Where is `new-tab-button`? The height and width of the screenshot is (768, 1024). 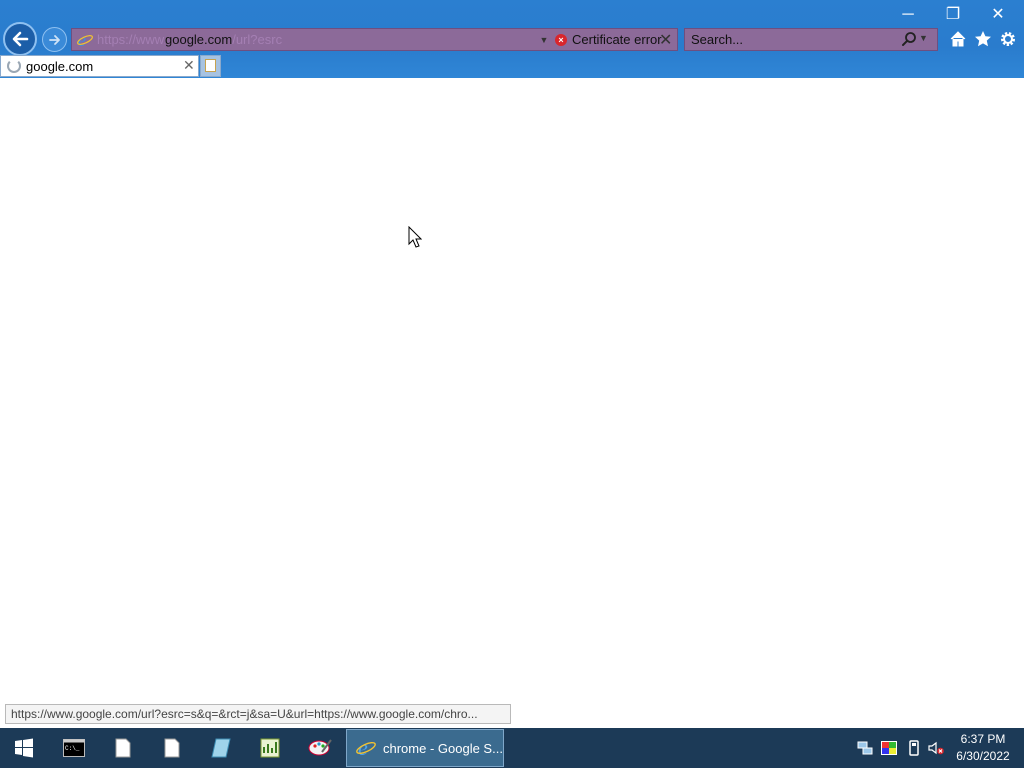 new-tab-button is located at coordinates (210, 66).